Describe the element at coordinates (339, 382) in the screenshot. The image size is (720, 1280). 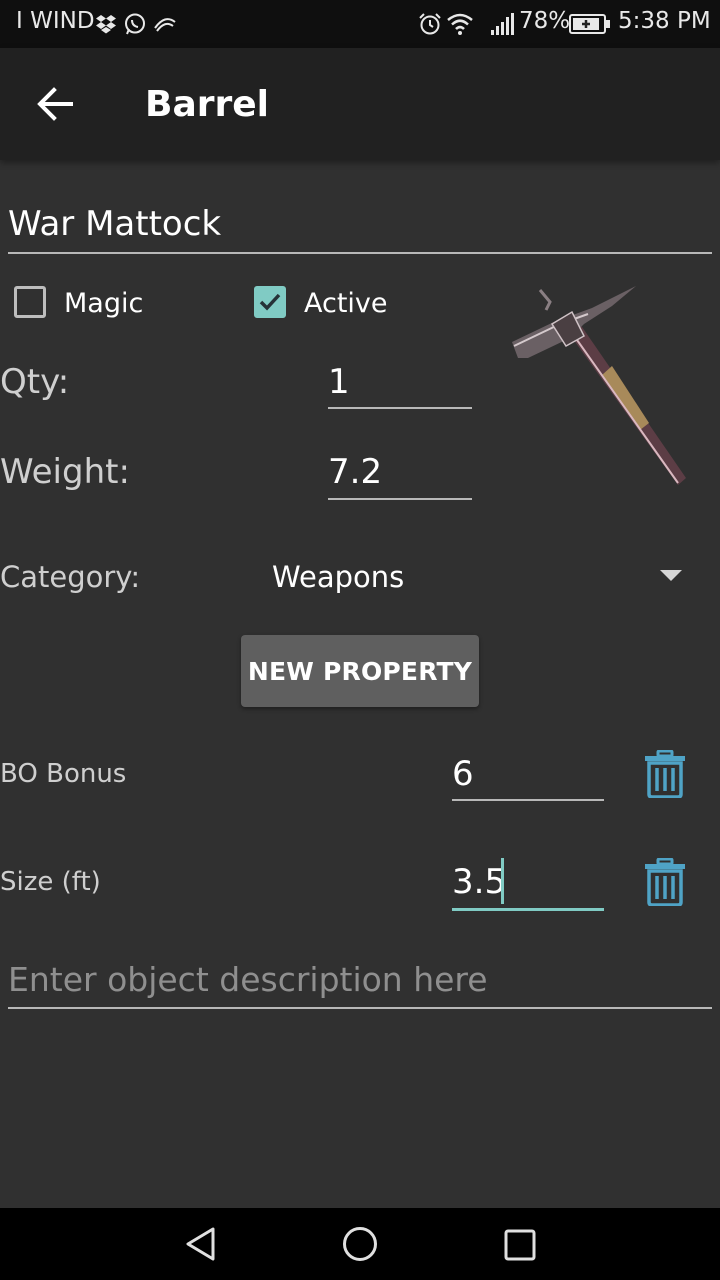
I see `qty-input: 1` at that location.